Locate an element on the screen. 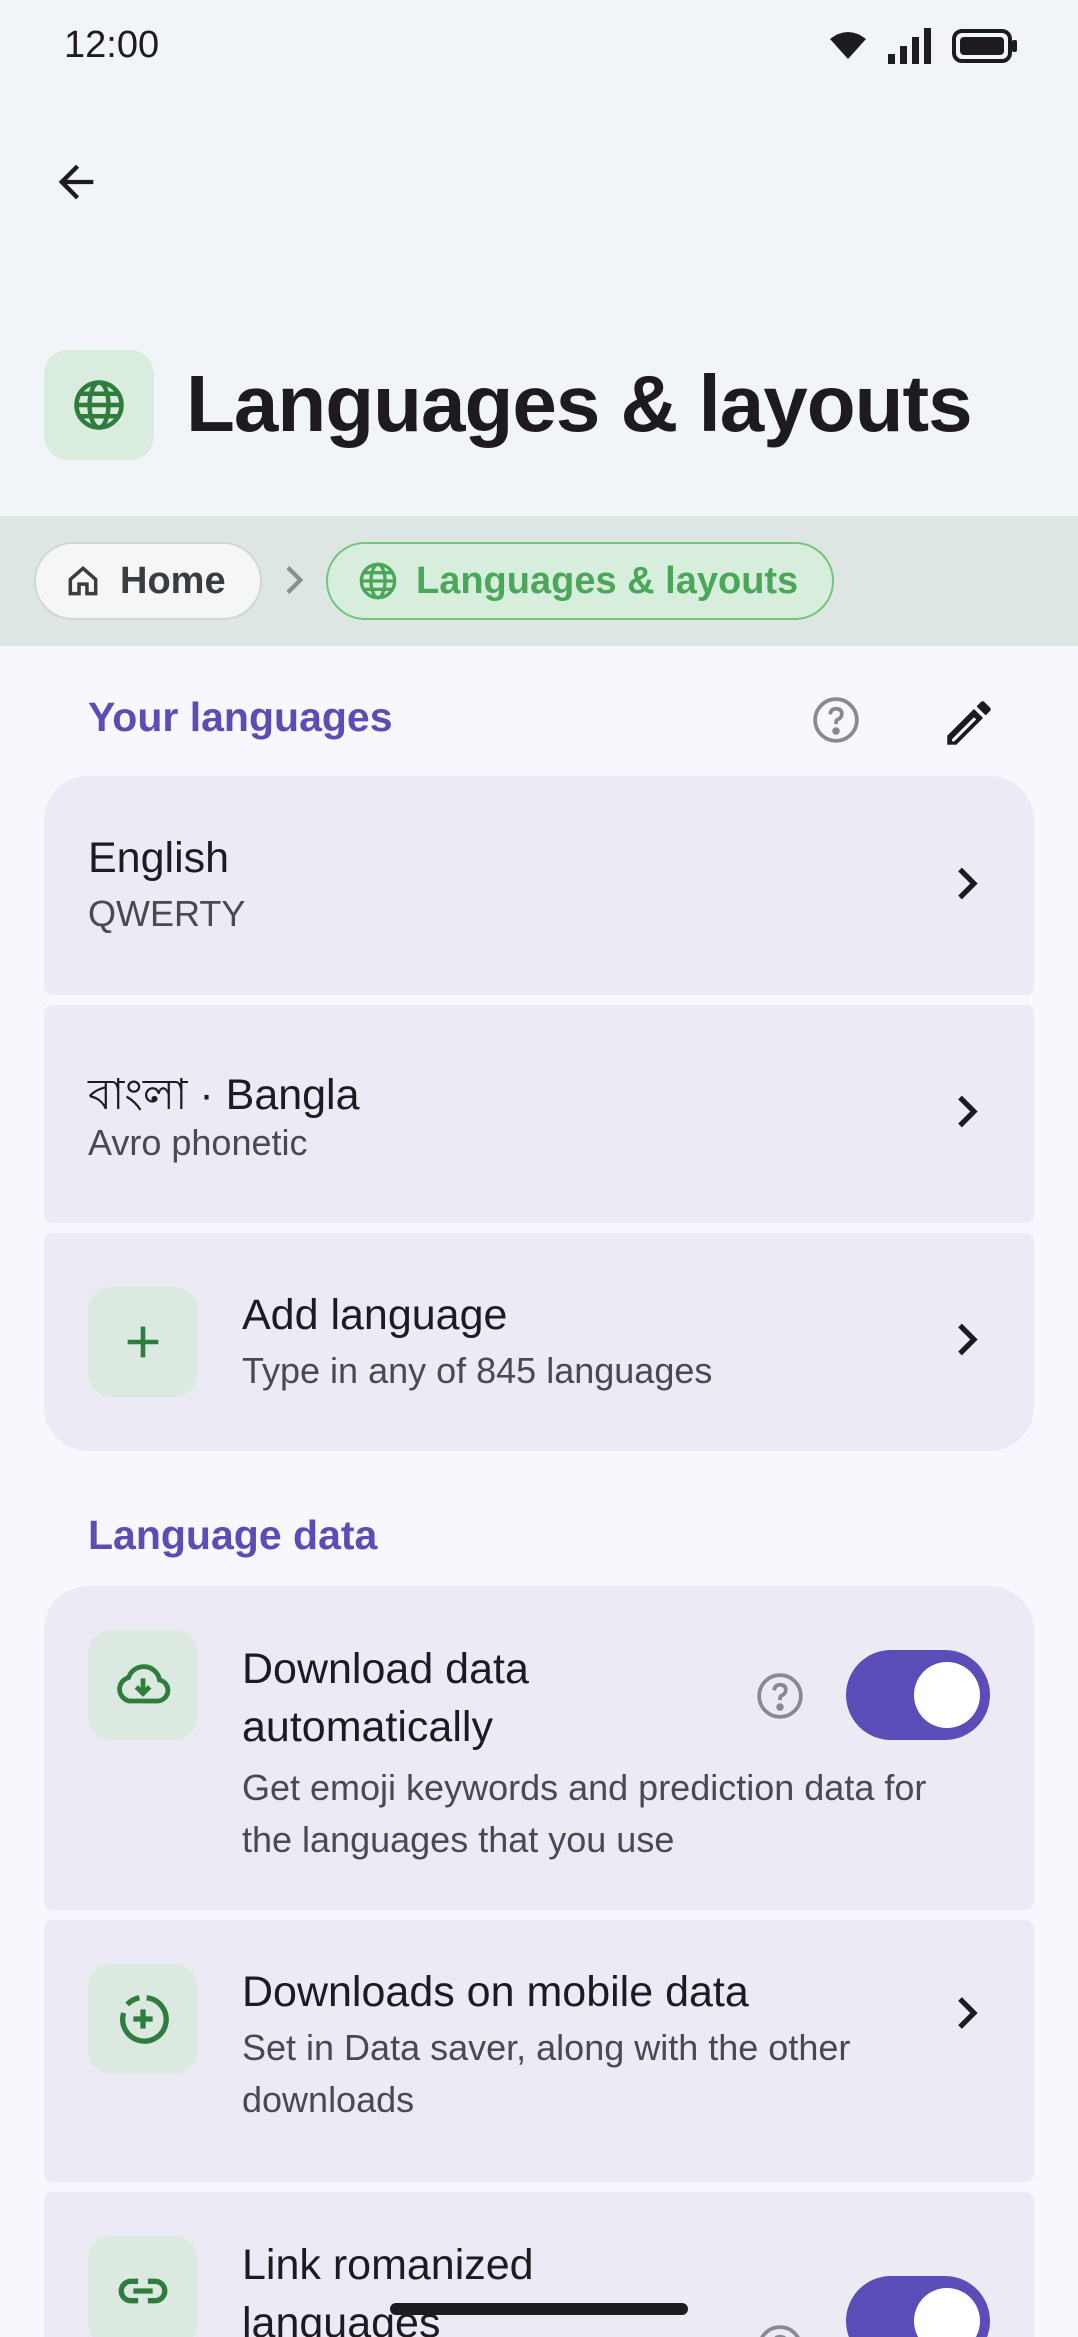 This screenshot has height=2337, width=1078. pencil-icon is located at coordinates (969, 723).